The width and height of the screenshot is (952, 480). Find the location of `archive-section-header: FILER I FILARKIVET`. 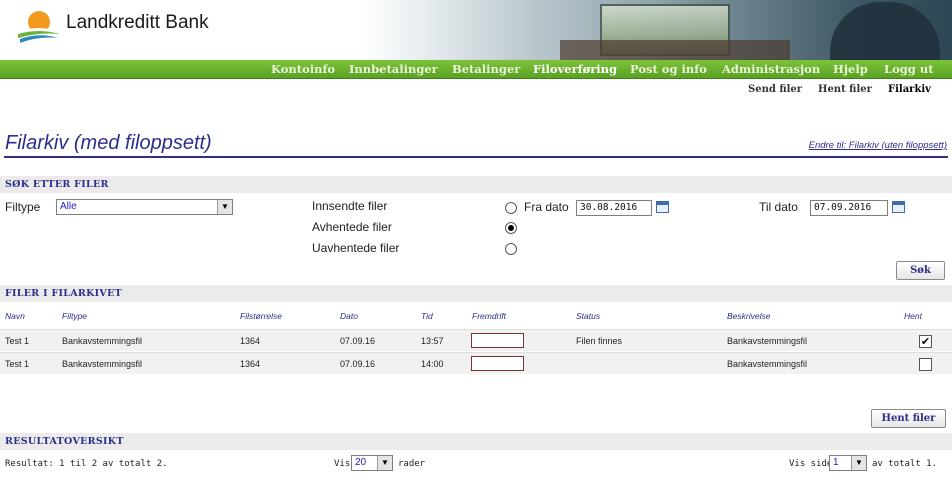

archive-section-header: FILER I FILARKIVET is located at coordinates (476, 293).